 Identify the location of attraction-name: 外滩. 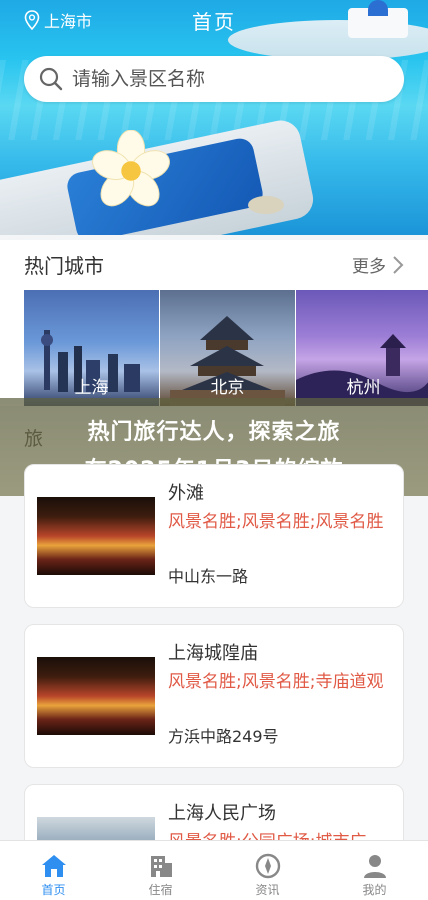
(186, 493).